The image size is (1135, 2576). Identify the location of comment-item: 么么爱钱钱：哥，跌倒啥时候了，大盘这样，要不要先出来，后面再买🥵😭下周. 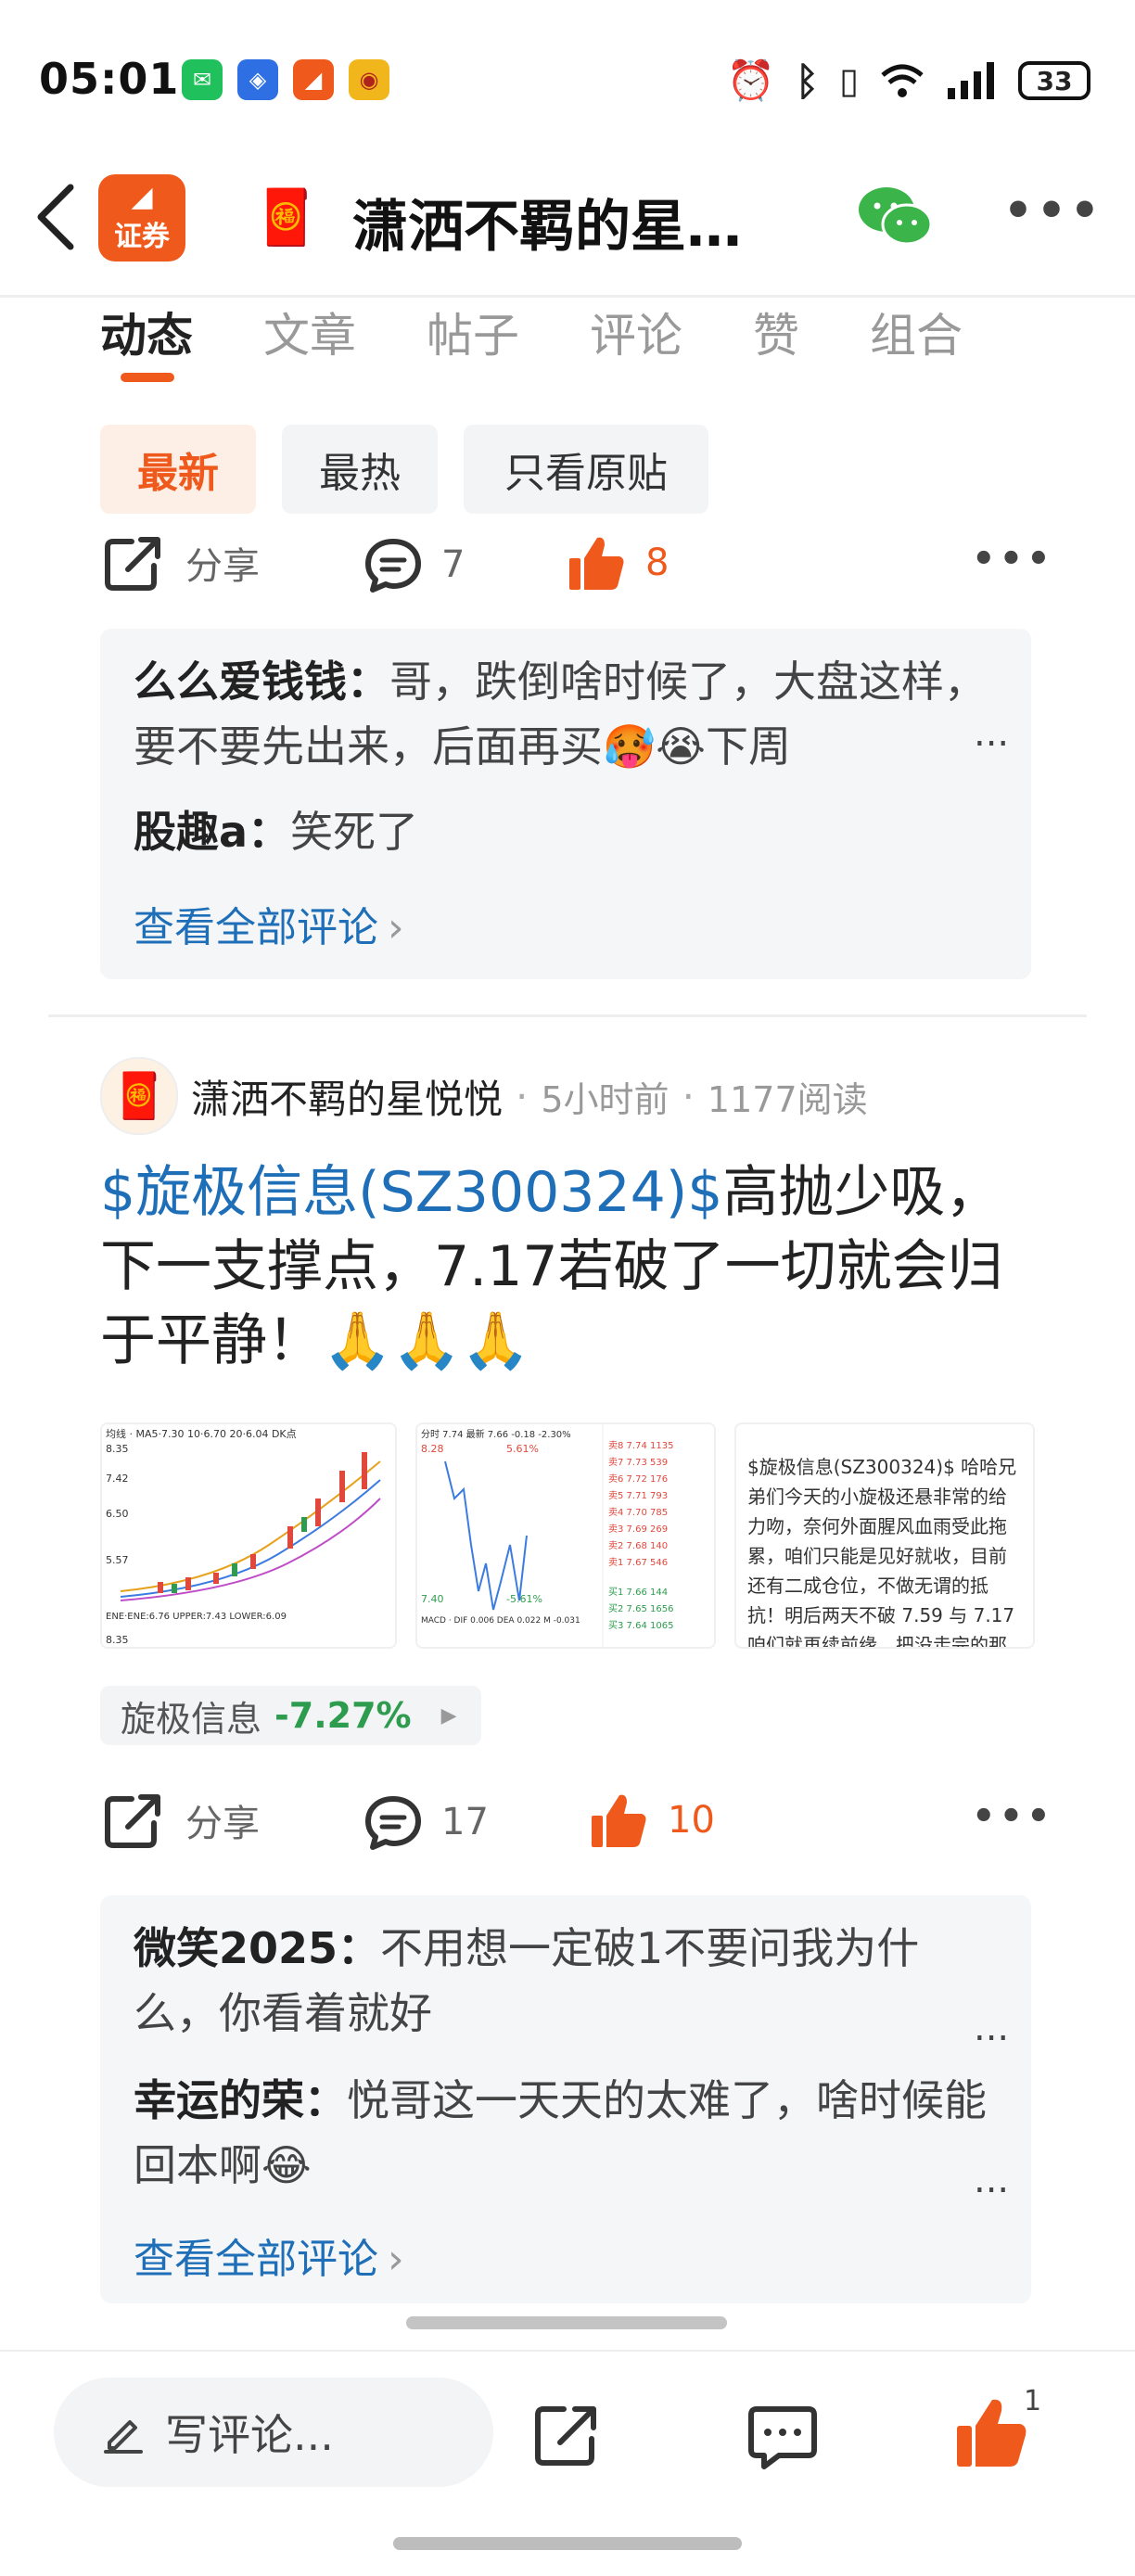
(561, 714).